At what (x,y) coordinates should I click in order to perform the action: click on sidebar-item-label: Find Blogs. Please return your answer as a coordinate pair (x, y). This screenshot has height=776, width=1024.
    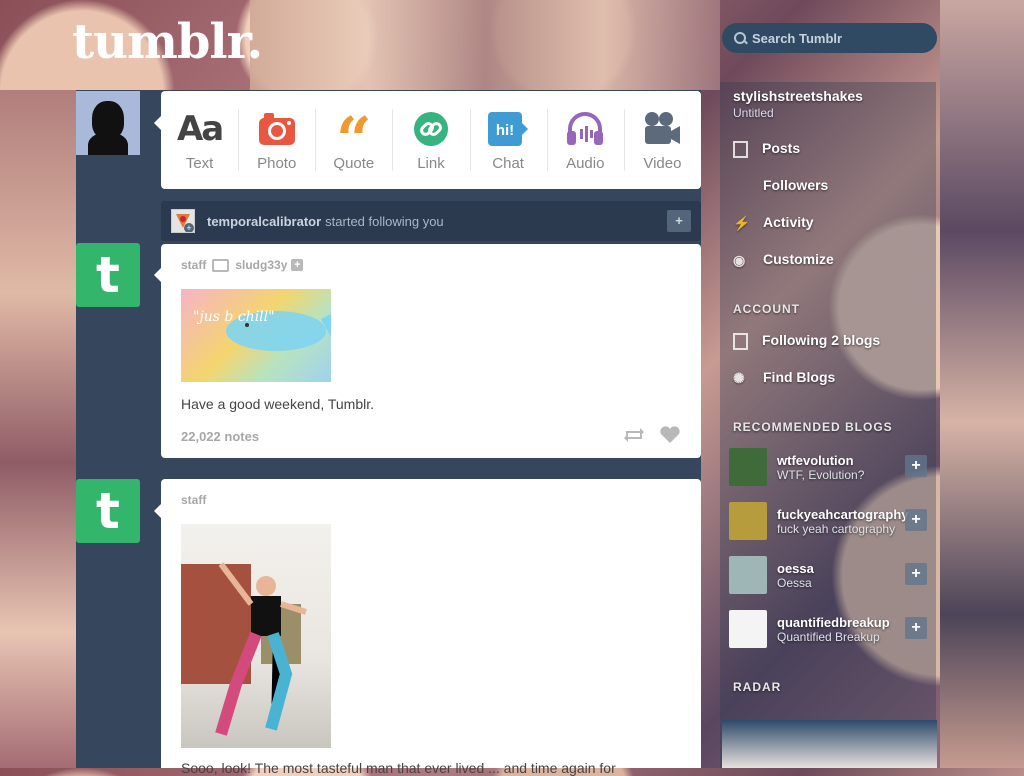
    Looking at the image, I should click on (799, 377).